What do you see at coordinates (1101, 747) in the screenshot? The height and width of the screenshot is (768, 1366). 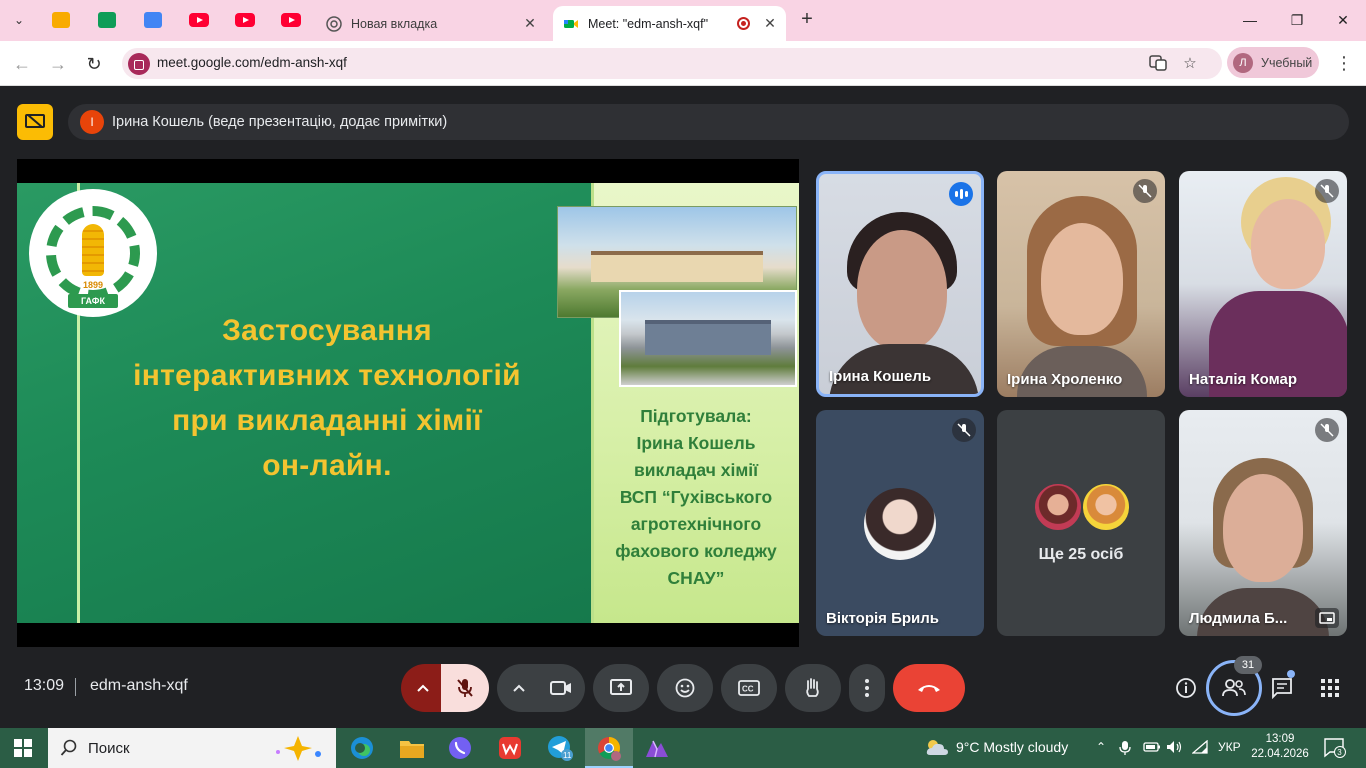 I see `show-hidden-icons-chevron-icon: ⌃` at bounding box center [1101, 747].